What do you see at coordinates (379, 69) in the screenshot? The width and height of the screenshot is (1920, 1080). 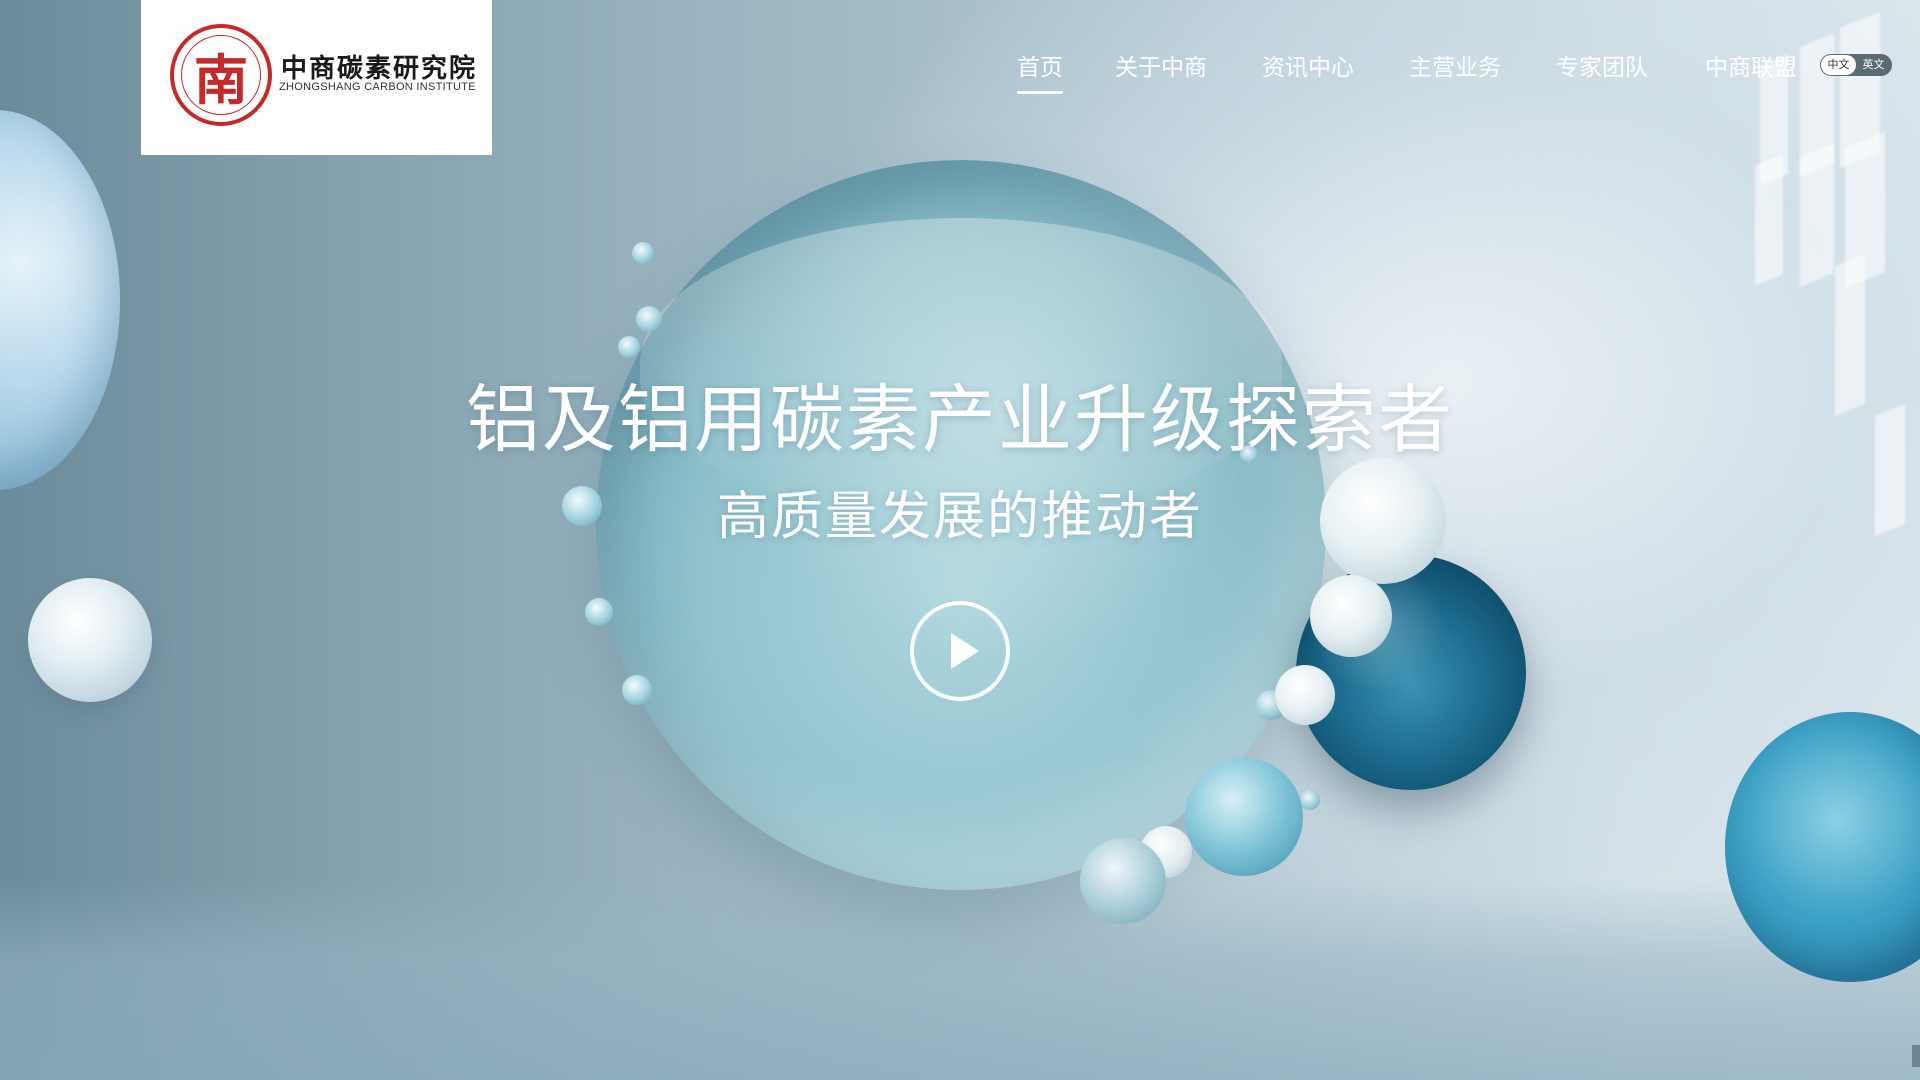 I see `logo-name-cn: 中商碳素研究院` at bounding box center [379, 69].